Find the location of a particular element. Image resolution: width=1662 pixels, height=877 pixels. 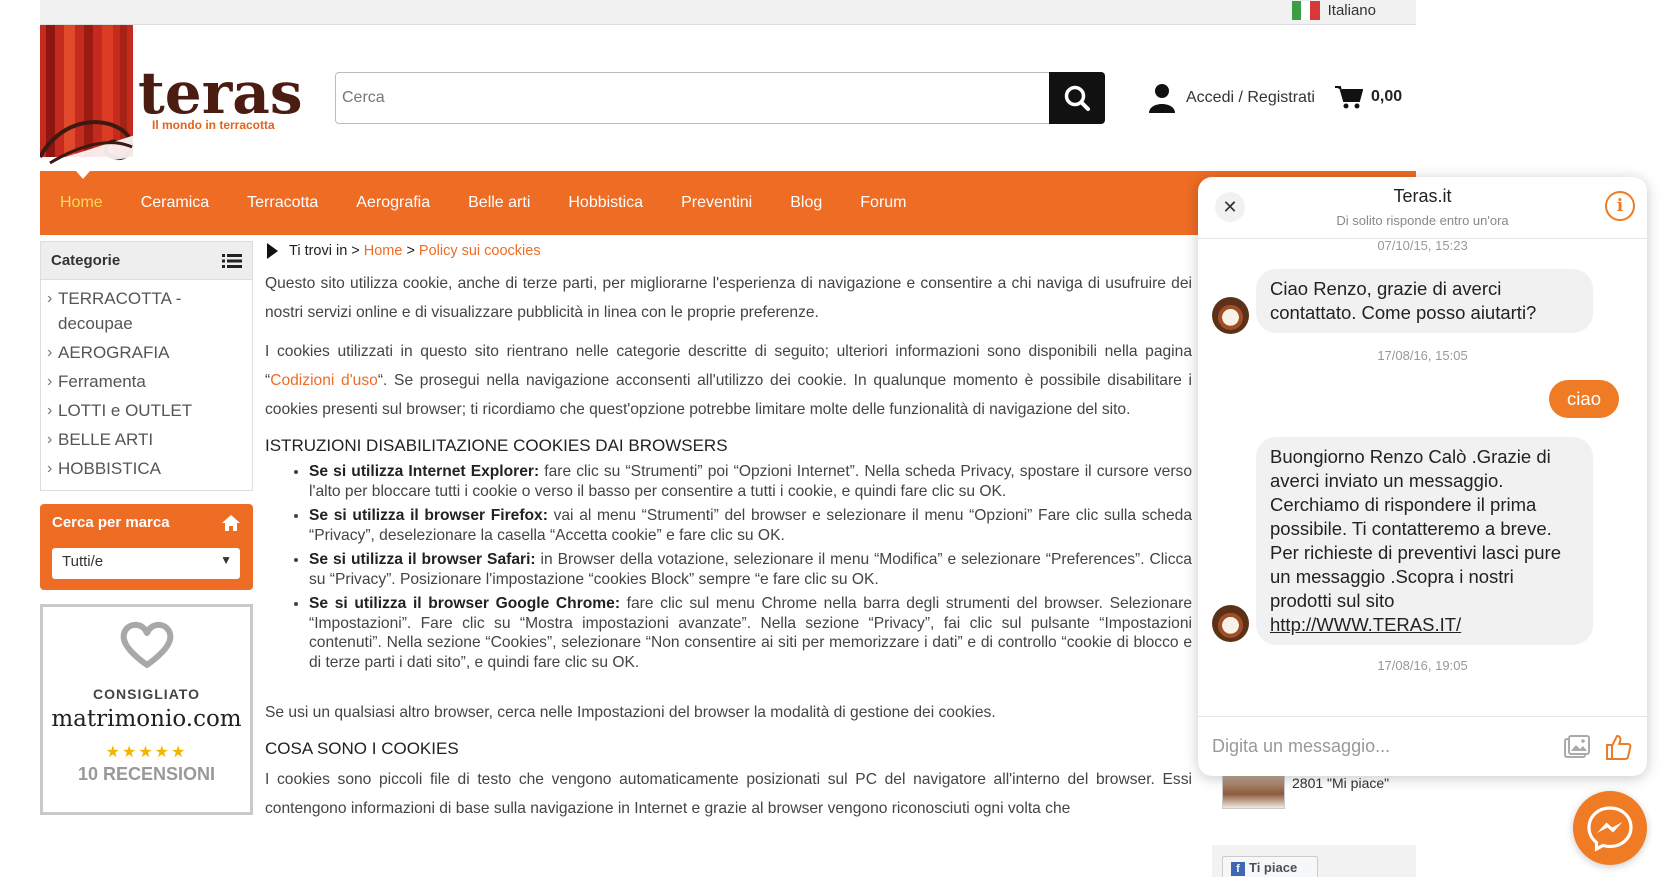

cart-button: 0,00 is located at coordinates (1368, 97).